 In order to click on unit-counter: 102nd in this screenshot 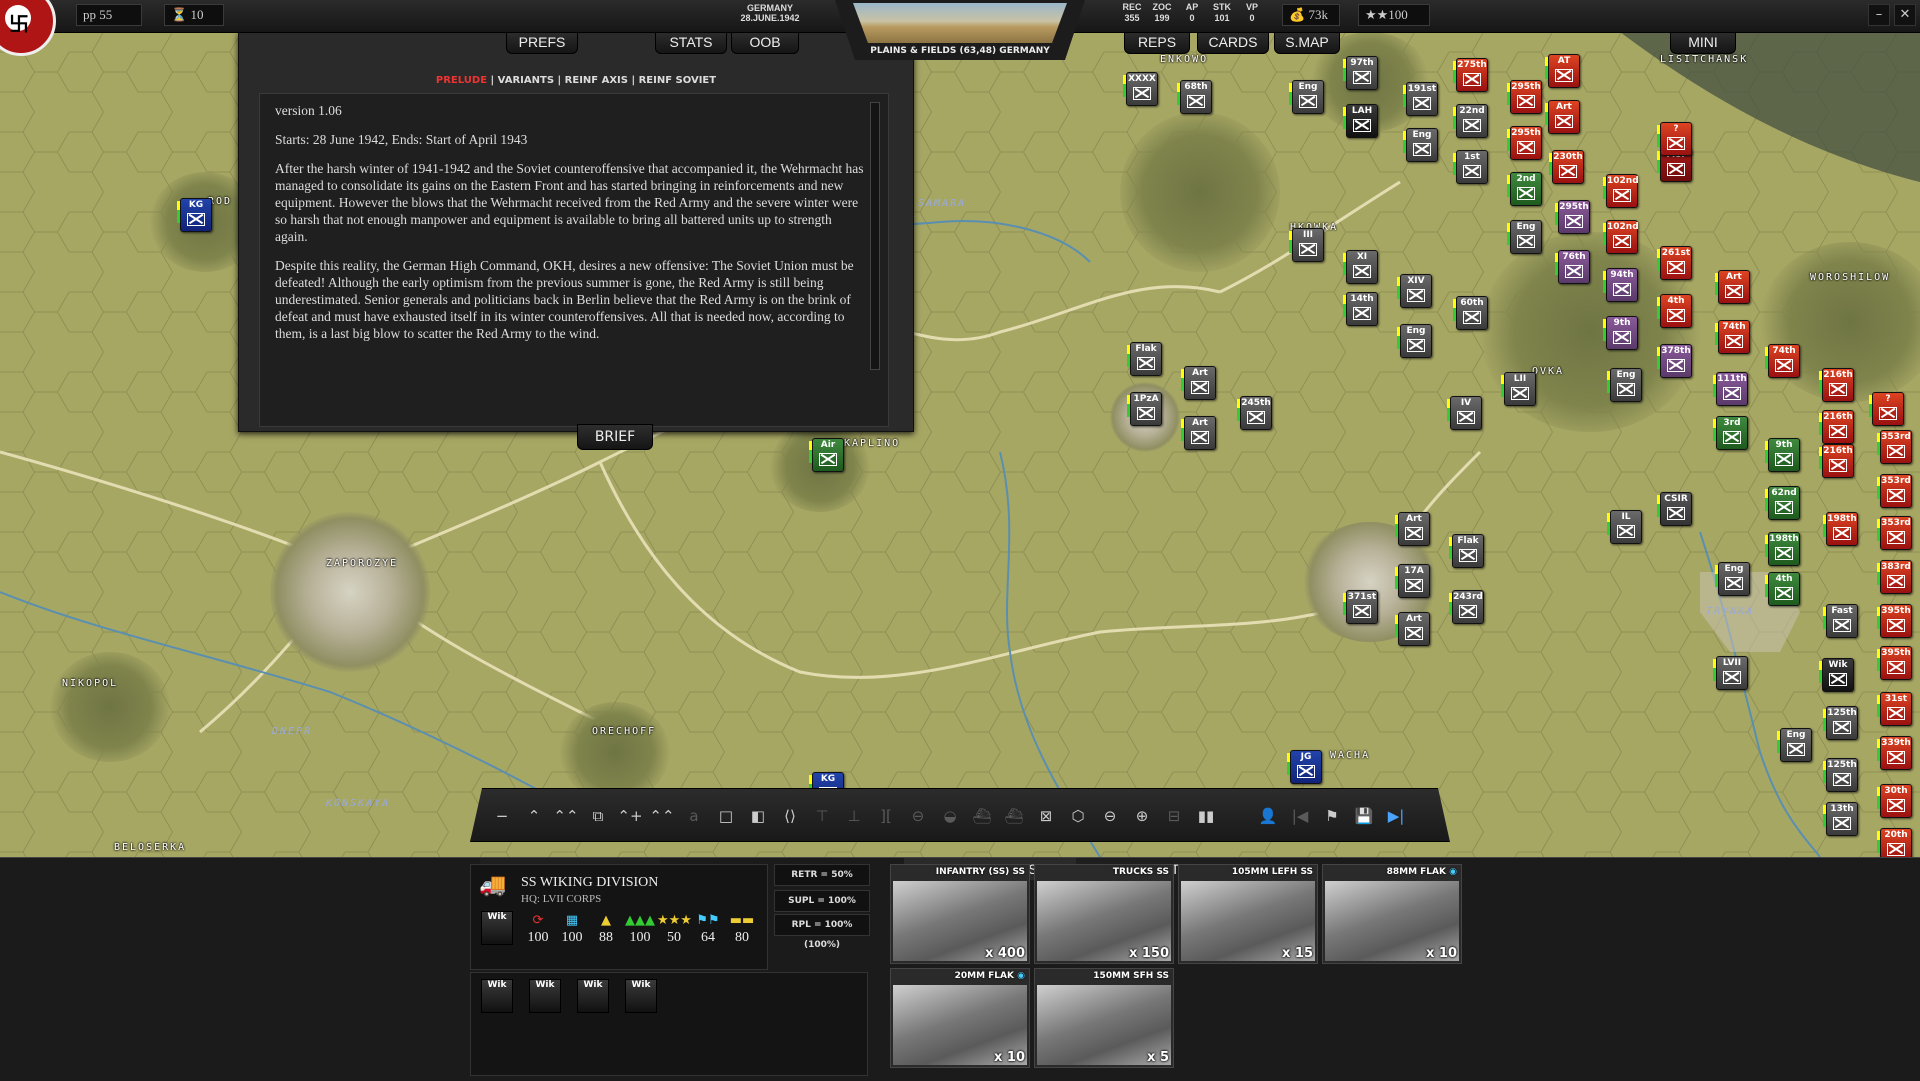, I will do `click(1621, 237)`.